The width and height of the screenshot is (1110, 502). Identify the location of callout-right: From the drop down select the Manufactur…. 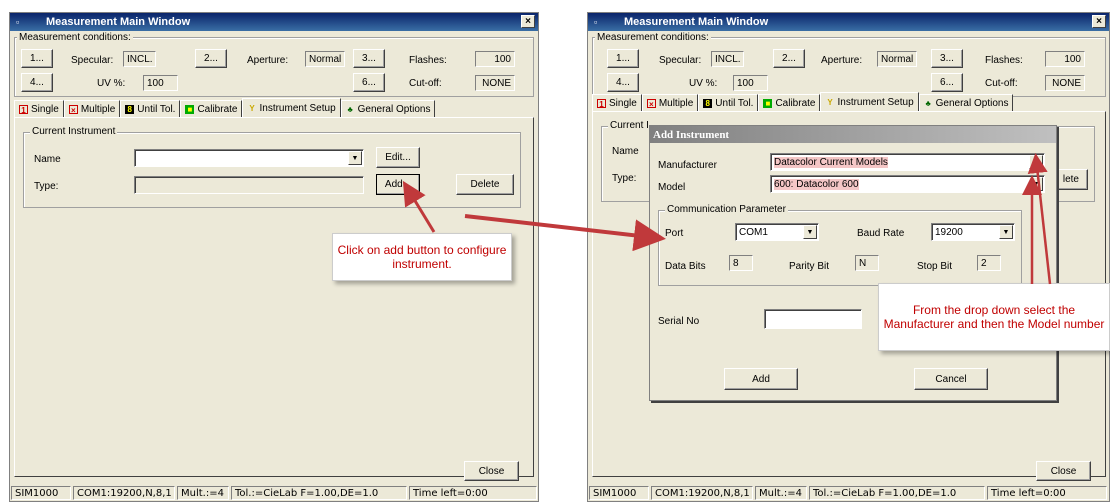
(994, 317).